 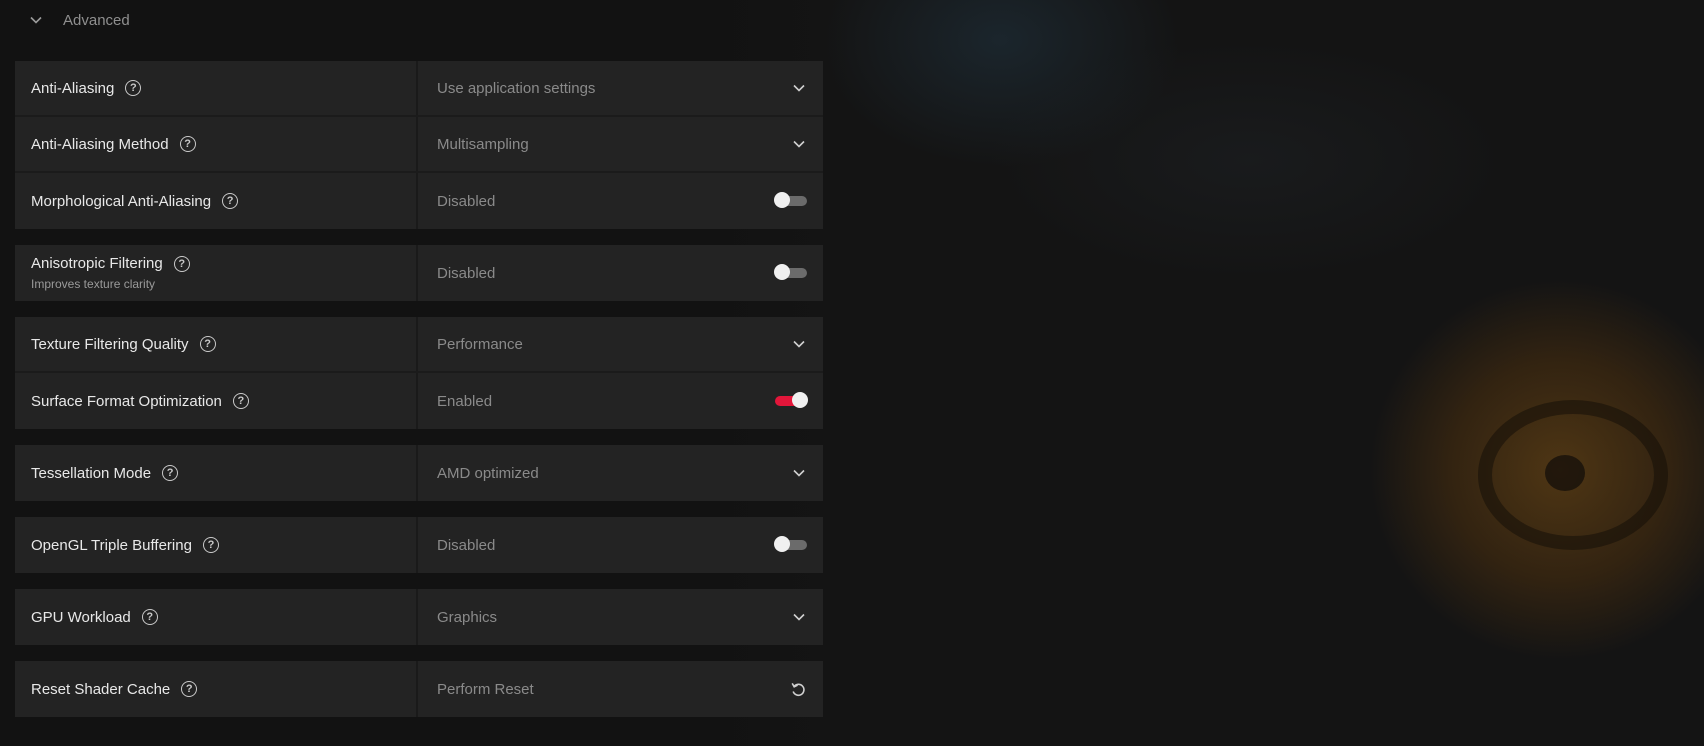 I want to click on setting-label-cell: Tessellation Mode ?, so click(x=216, y=473).